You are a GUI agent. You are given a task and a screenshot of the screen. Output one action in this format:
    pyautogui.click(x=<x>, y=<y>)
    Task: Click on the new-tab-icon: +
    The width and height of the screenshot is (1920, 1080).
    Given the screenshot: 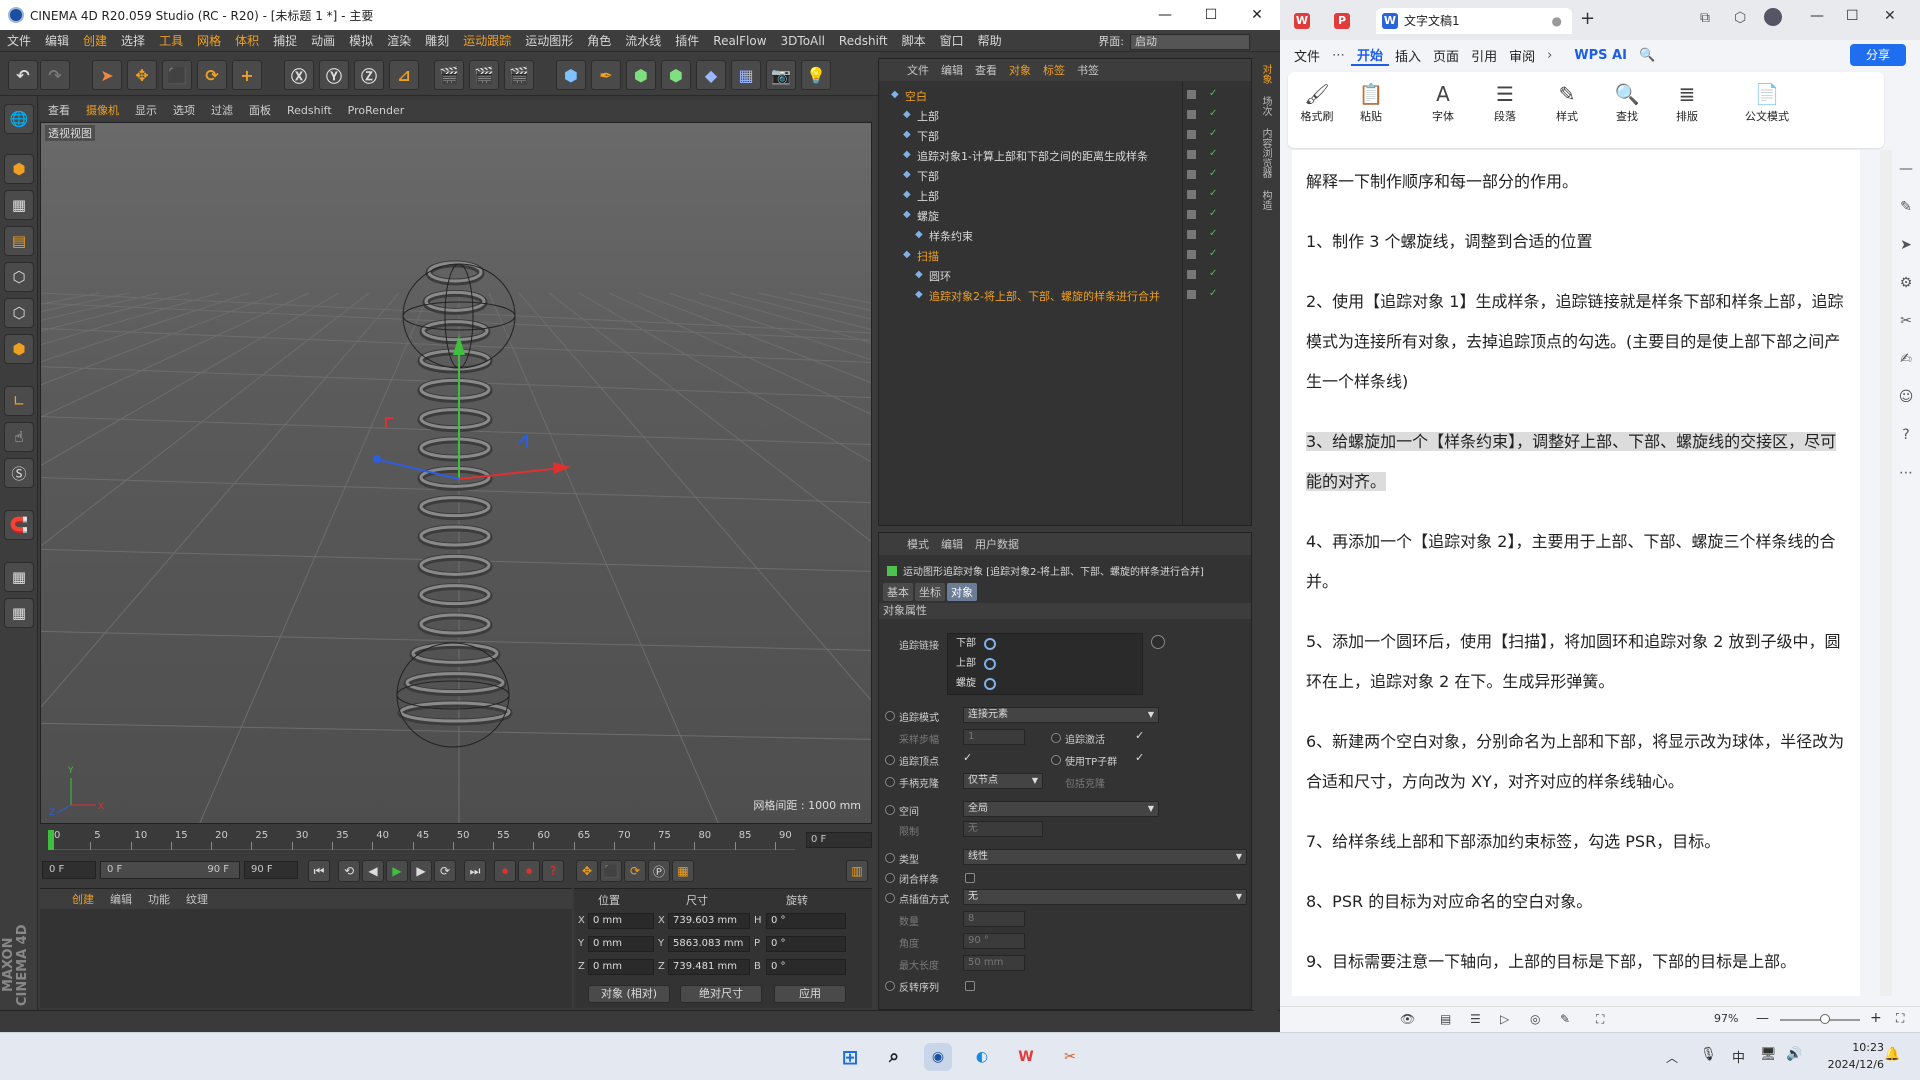 What is the action you would take?
    pyautogui.click(x=1587, y=18)
    